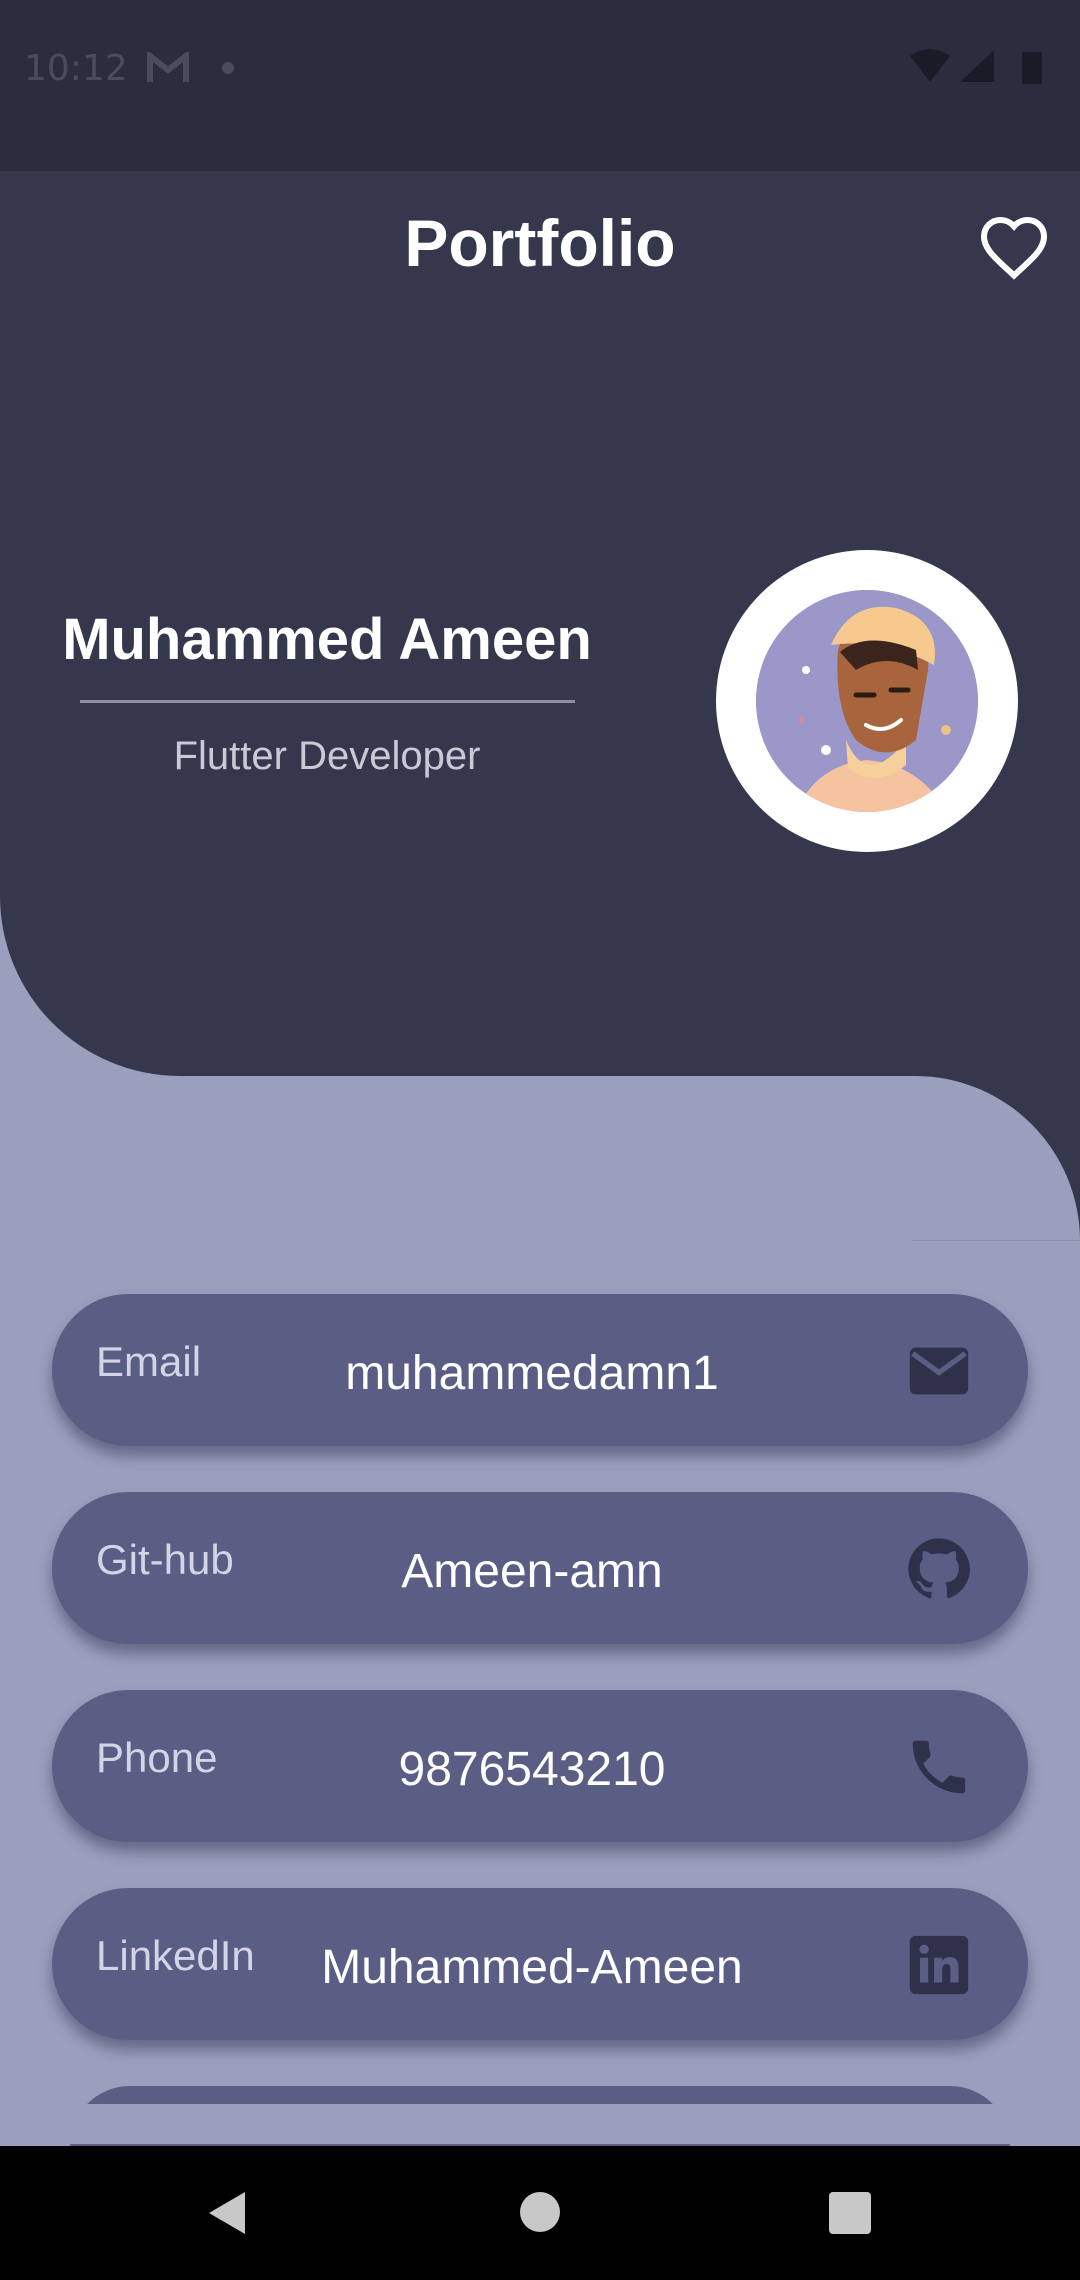 The width and height of the screenshot is (1080, 2280). What do you see at coordinates (939, 1569) in the screenshot?
I see `github-icon` at bounding box center [939, 1569].